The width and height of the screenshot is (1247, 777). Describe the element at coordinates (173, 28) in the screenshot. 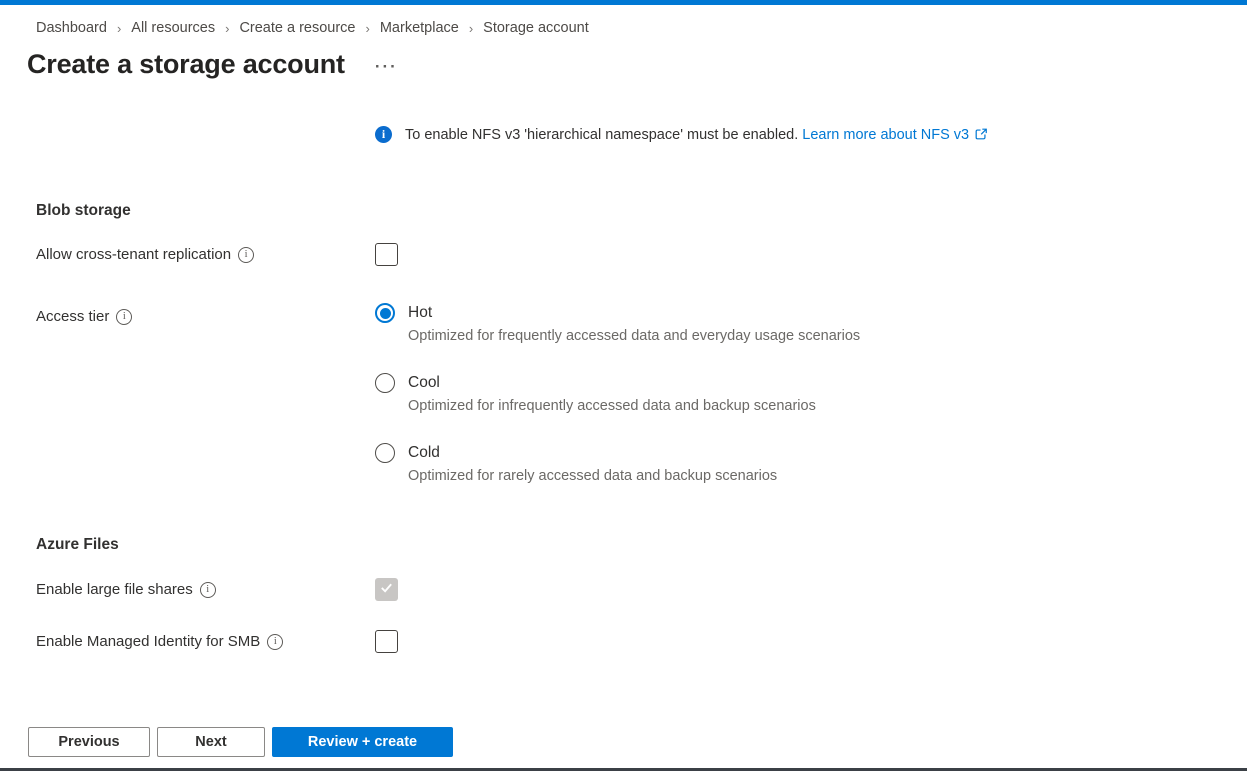

I see `breadcrumb-all-resources: All resources` at that location.